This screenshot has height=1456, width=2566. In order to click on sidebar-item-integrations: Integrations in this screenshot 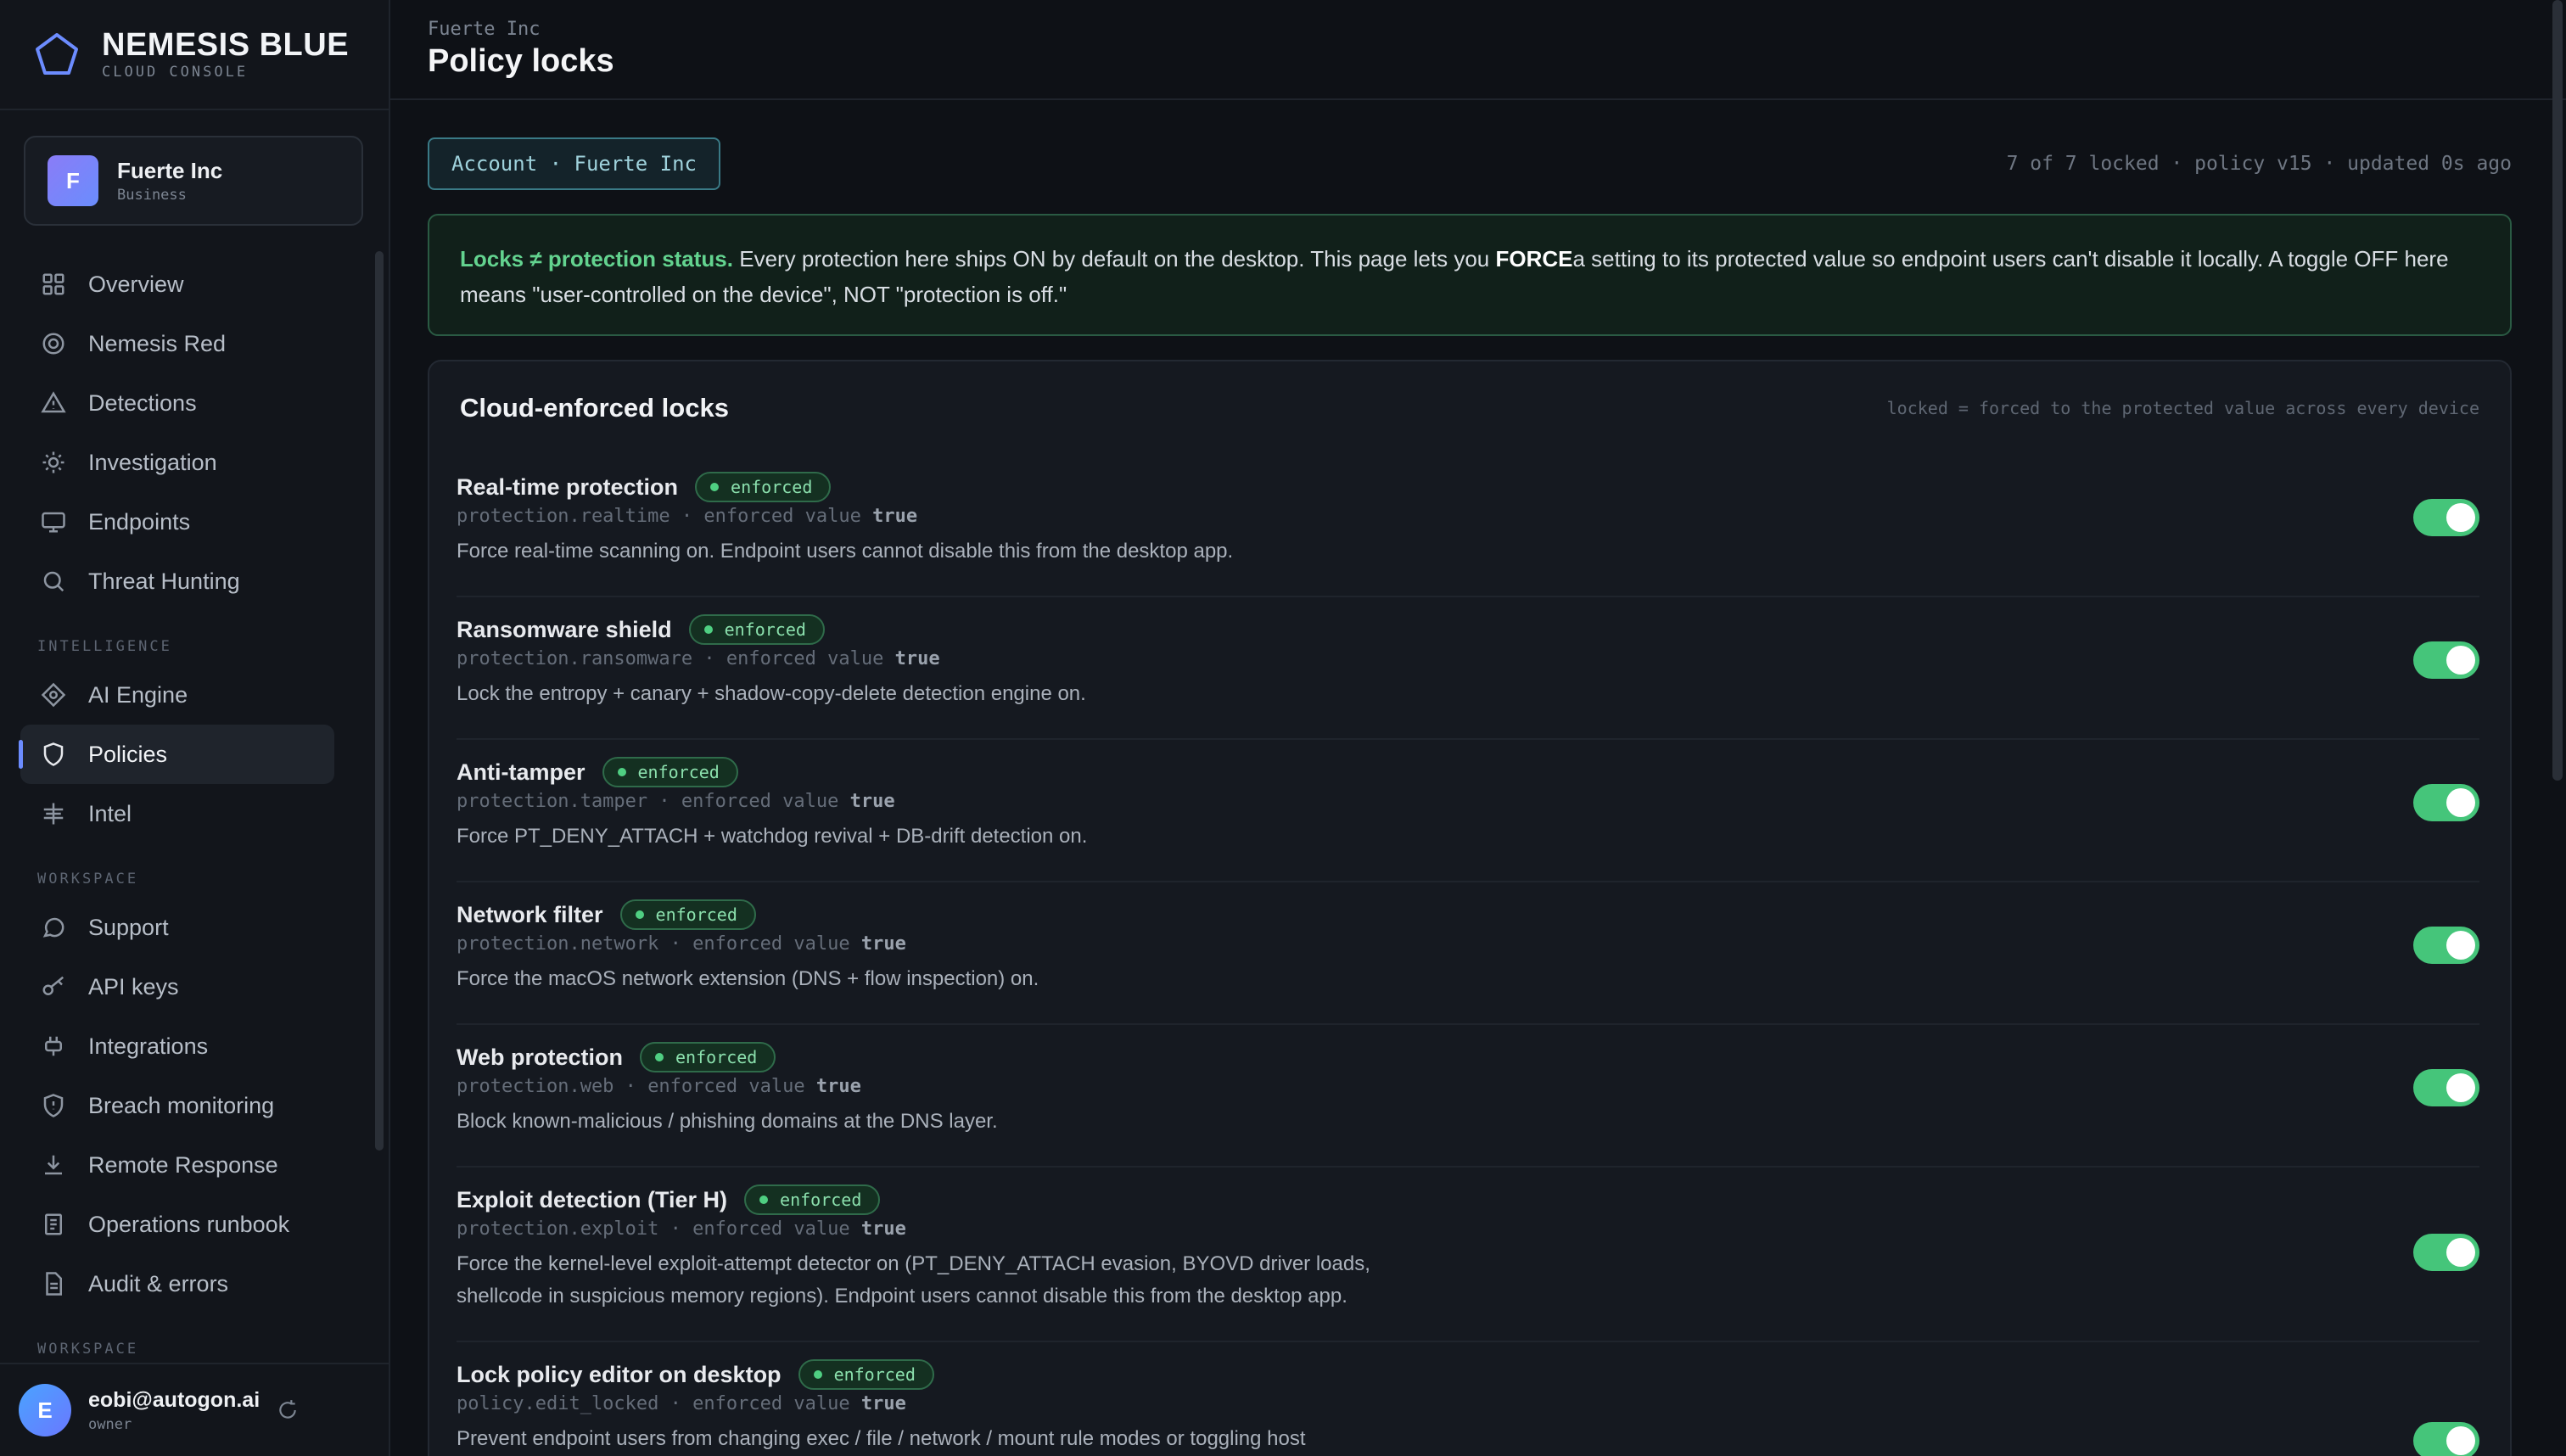, I will do `click(177, 1046)`.